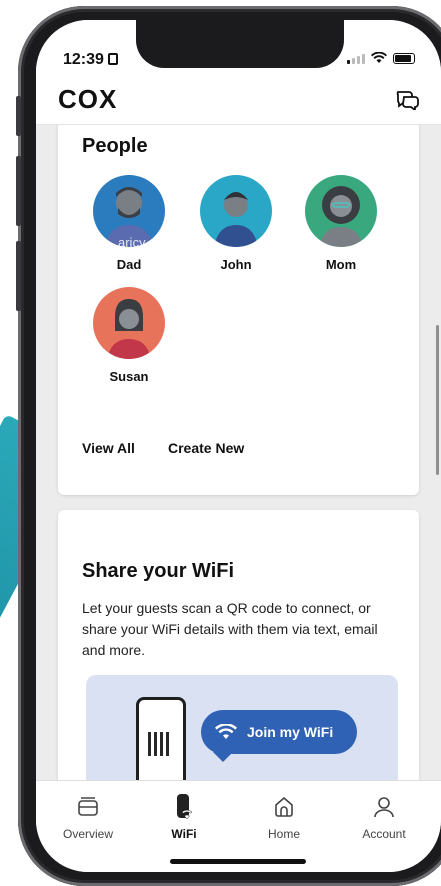 This screenshot has height=886, width=441. What do you see at coordinates (283, 834) in the screenshot?
I see `tab-label: Home` at bounding box center [283, 834].